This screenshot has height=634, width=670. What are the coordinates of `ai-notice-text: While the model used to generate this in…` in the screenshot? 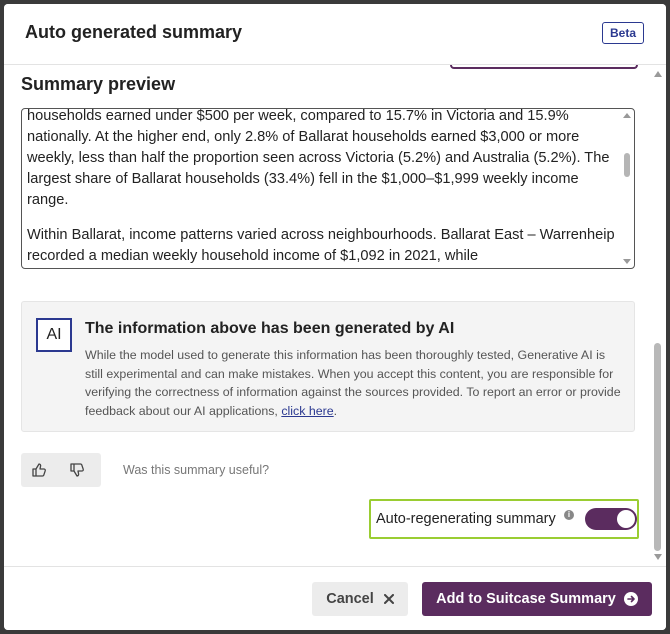 It's located at (355, 383).